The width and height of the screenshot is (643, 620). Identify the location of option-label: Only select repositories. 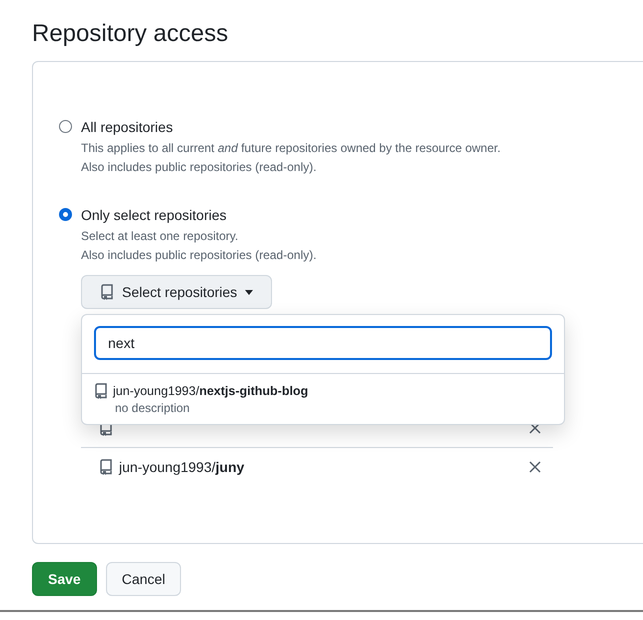
(154, 215).